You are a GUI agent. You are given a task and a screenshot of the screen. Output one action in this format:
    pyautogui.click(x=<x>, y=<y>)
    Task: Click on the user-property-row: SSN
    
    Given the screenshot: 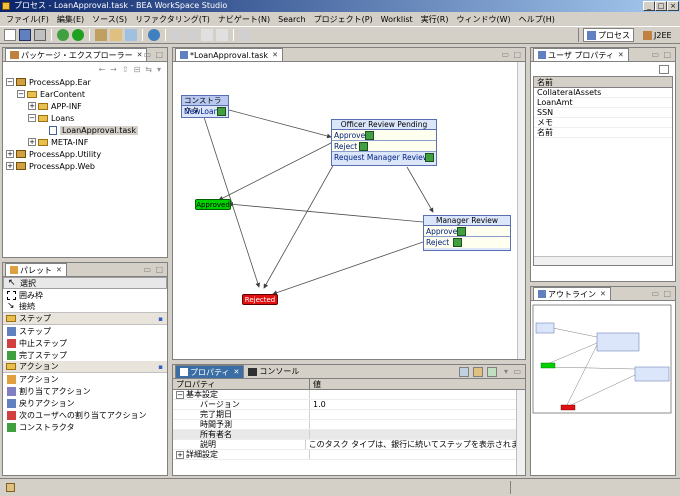 What is the action you would take?
    pyautogui.click(x=603, y=113)
    